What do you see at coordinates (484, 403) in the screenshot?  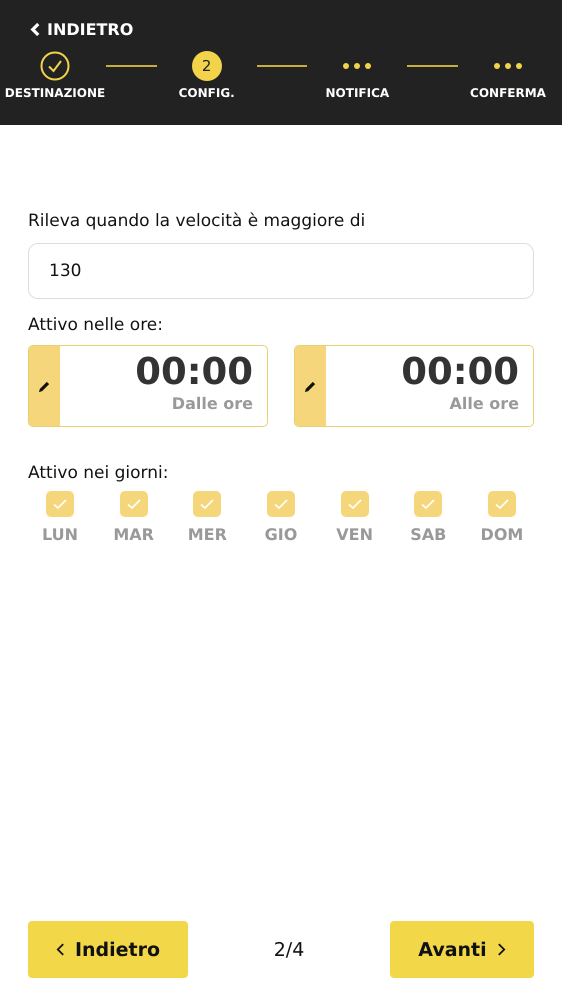 I see `time-caption: Alle ore` at bounding box center [484, 403].